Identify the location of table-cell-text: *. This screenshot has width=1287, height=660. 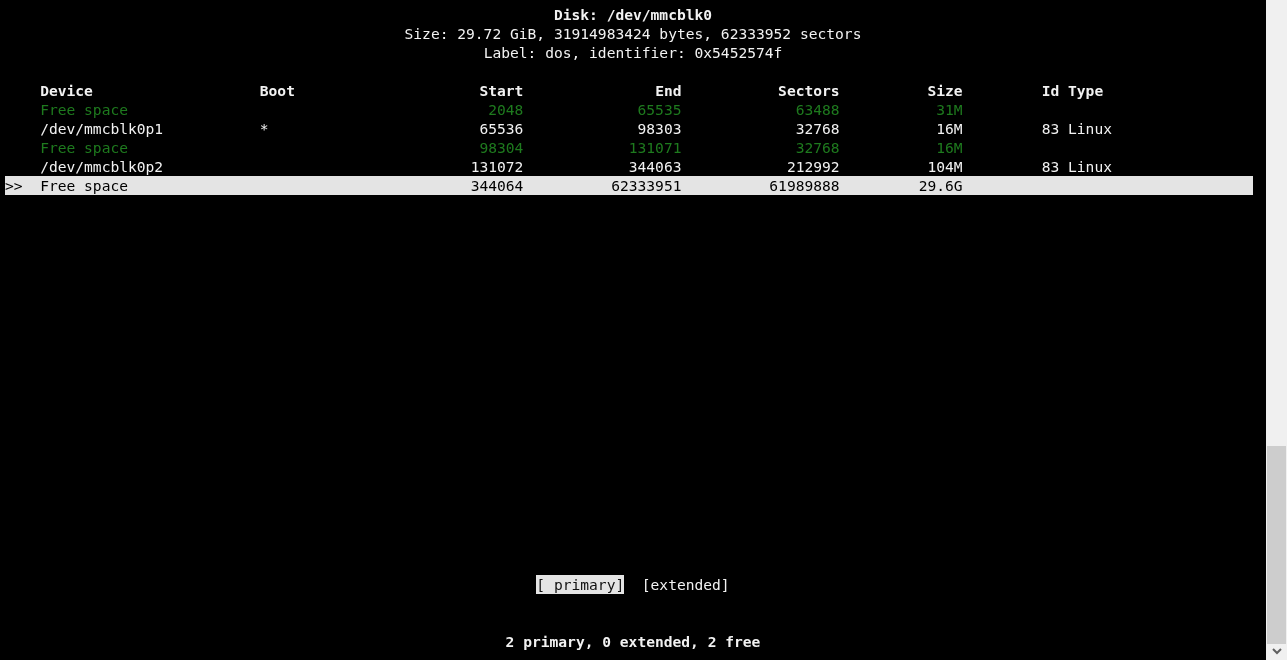
(264, 128).